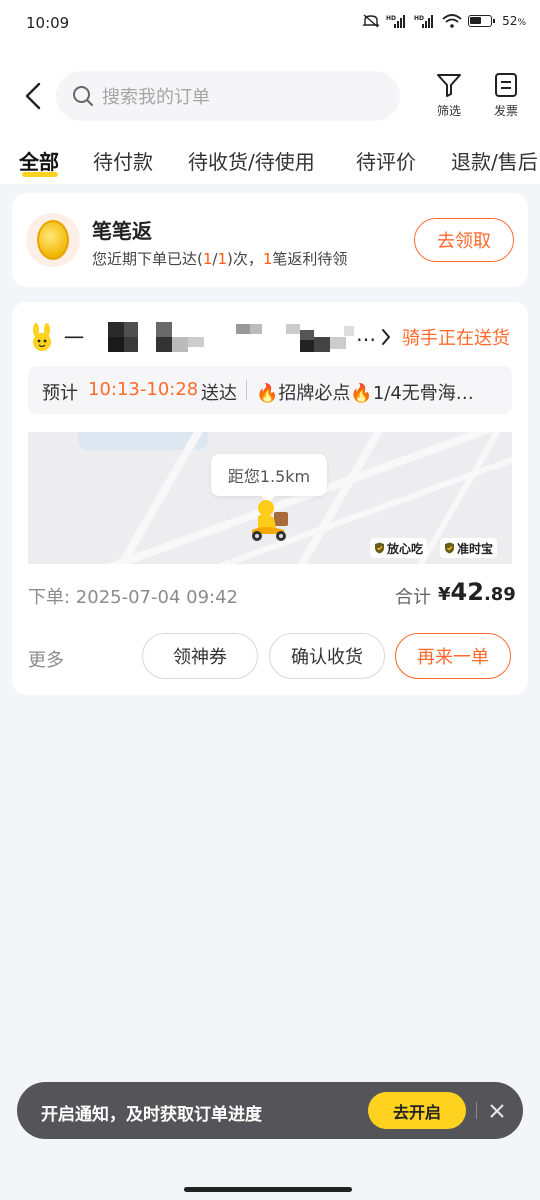 The image size is (540, 1200). Describe the element at coordinates (60, 393) in the screenshot. I see `eta-prefix: 预计` at that location.